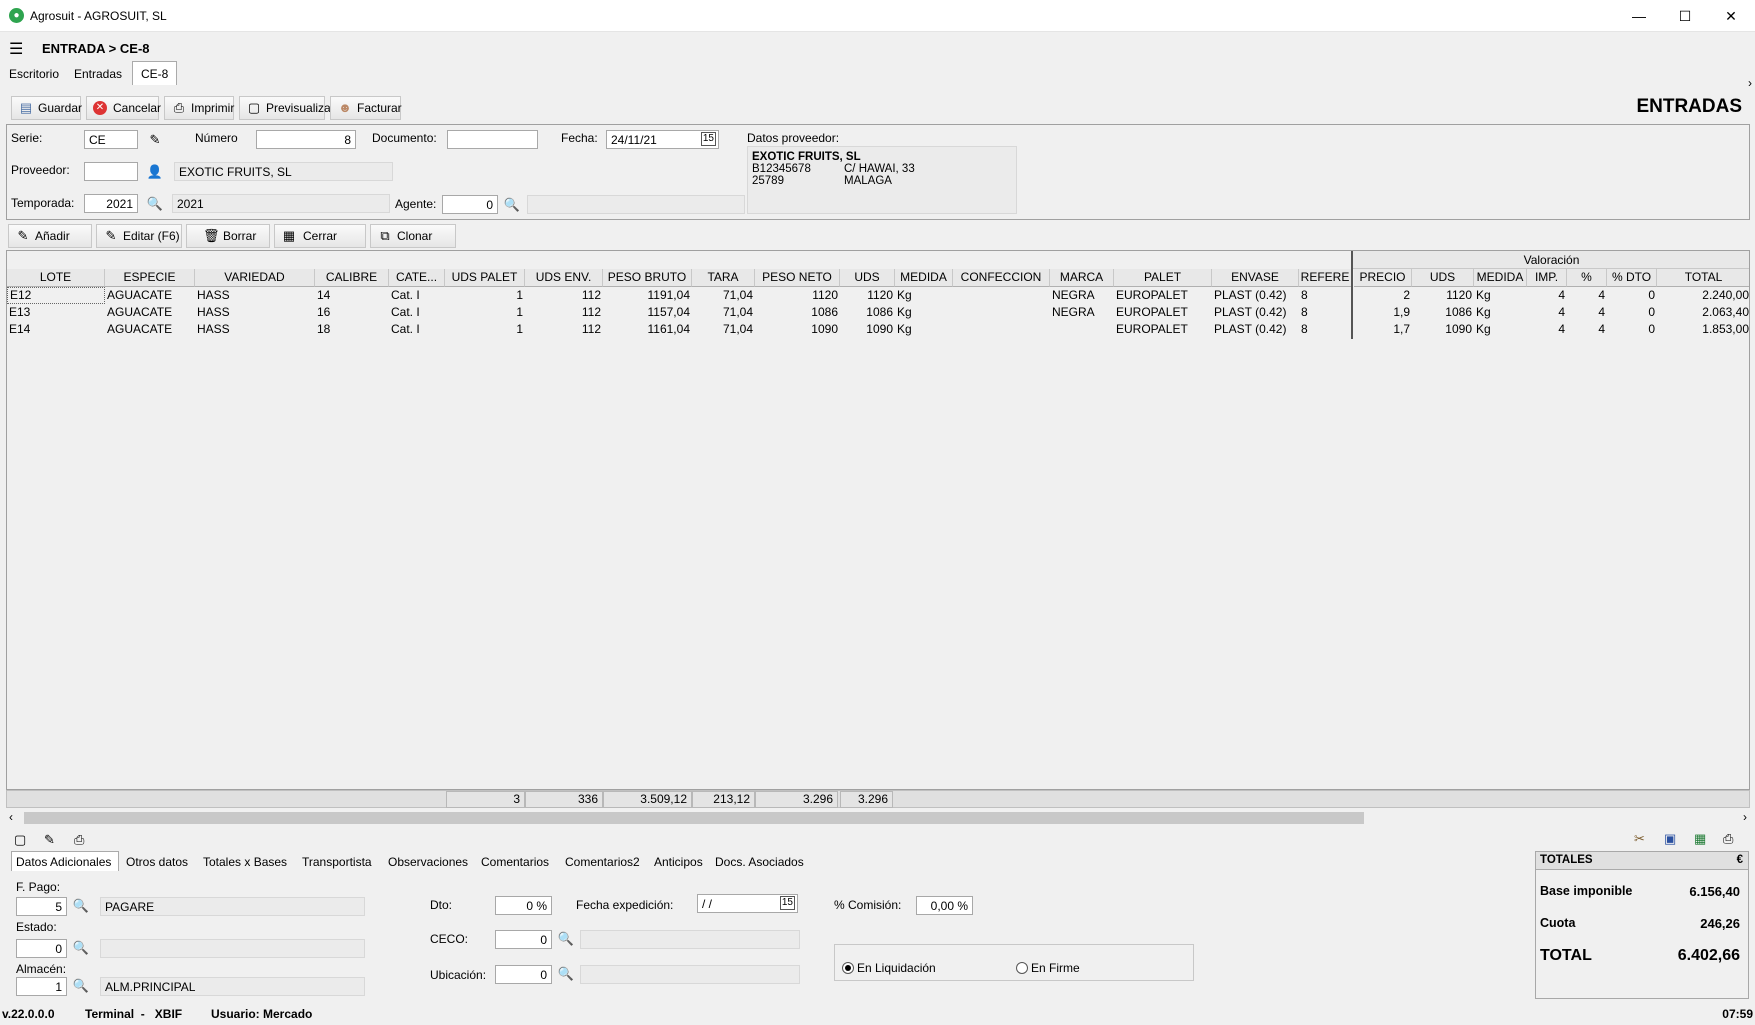 Image resolution: width=1755 pixels, height=1025 pixels. I want to click on base-imponible-label: Base imponible, so click(1586, 891).